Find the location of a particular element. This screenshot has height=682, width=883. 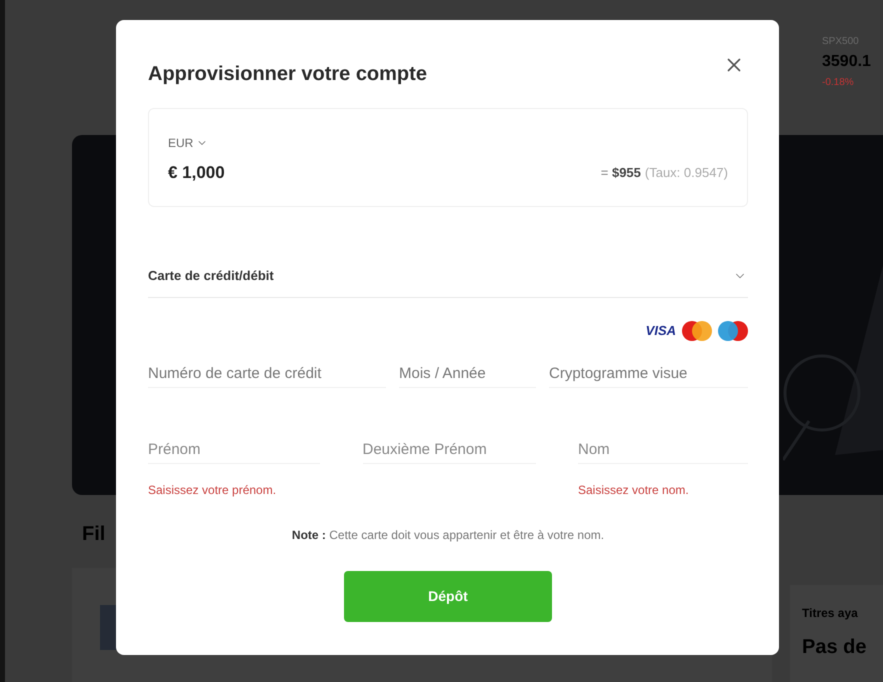

currency-select: EUR is located at coordinates (188, 143).